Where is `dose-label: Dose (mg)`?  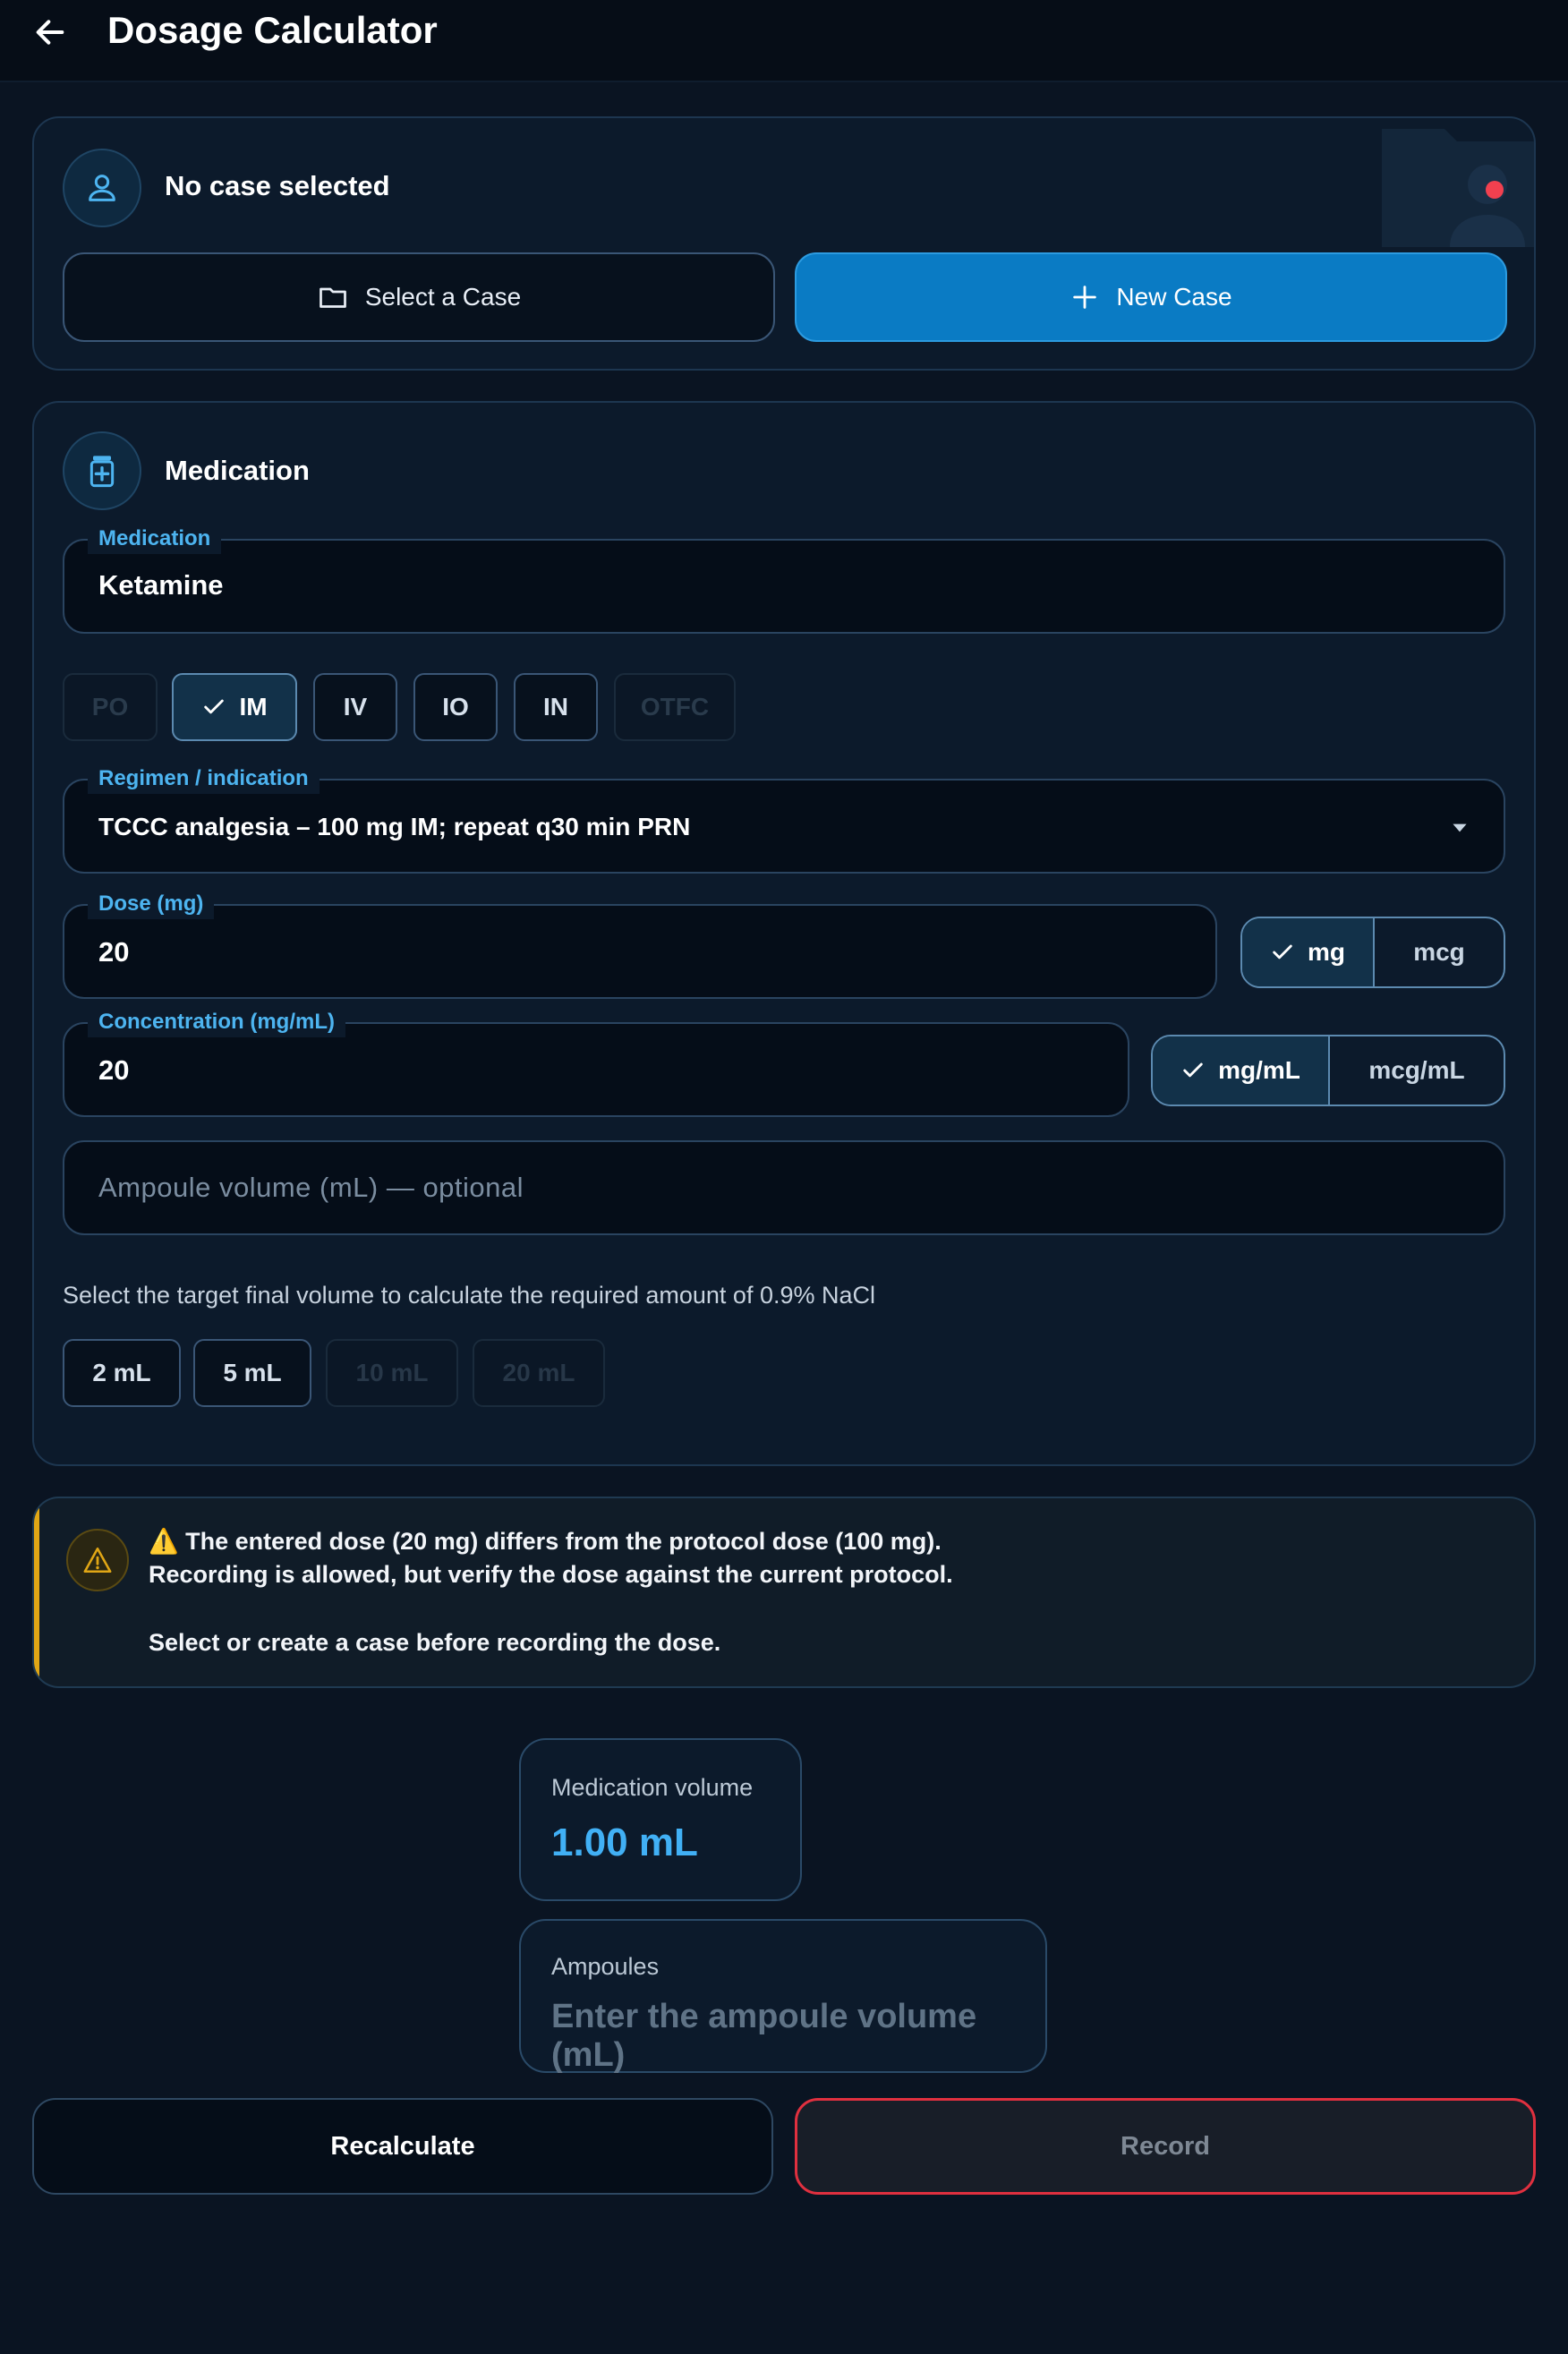 dose-label: Dose (mg) is located at coordinates (151, 904).